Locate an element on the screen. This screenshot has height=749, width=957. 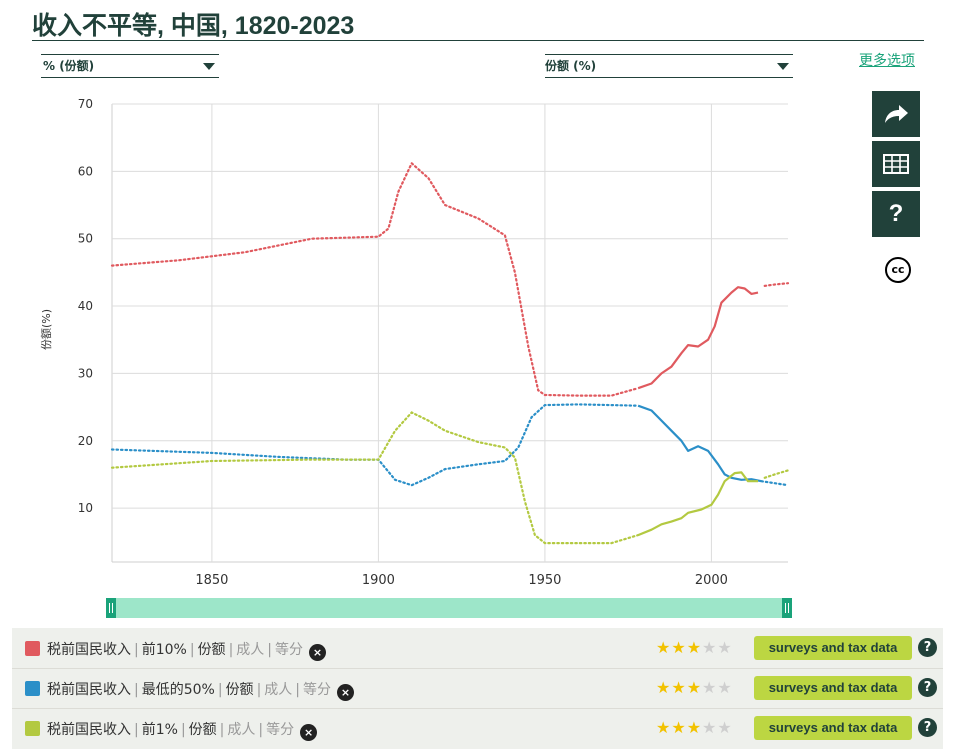
series-label: 税前国民收入 | 前10% | 份额 | 成人 | 等分 × is located at coordinates (186, 650).